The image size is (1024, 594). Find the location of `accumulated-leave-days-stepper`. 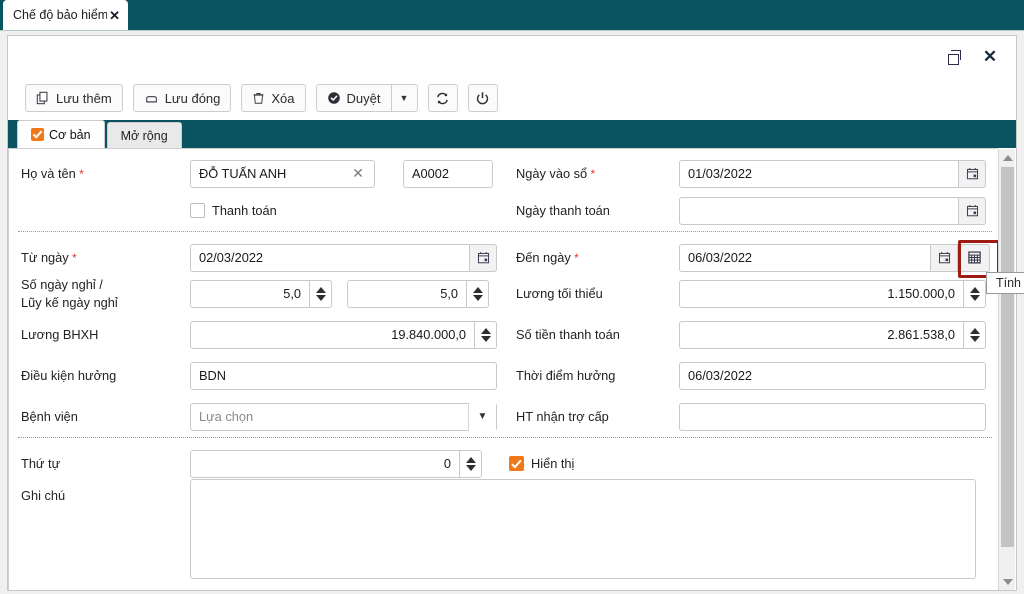

accumulated-leave-days-stepper is located at coordinates (478, 293).